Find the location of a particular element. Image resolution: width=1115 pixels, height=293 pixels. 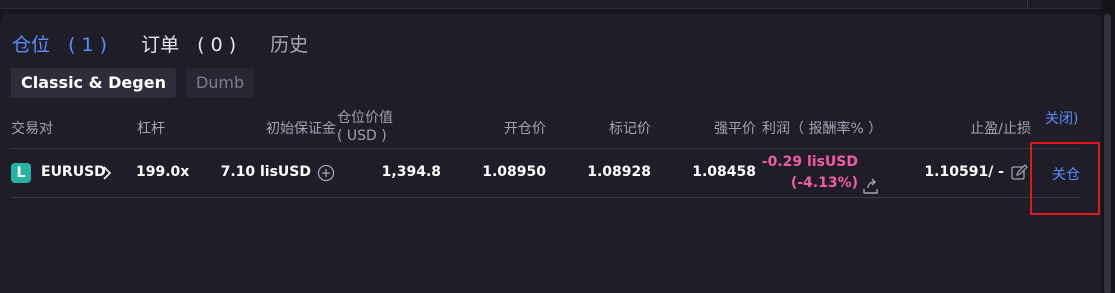

tp-sl-value: 1.10591/ - is located at coordinates (964, 172).